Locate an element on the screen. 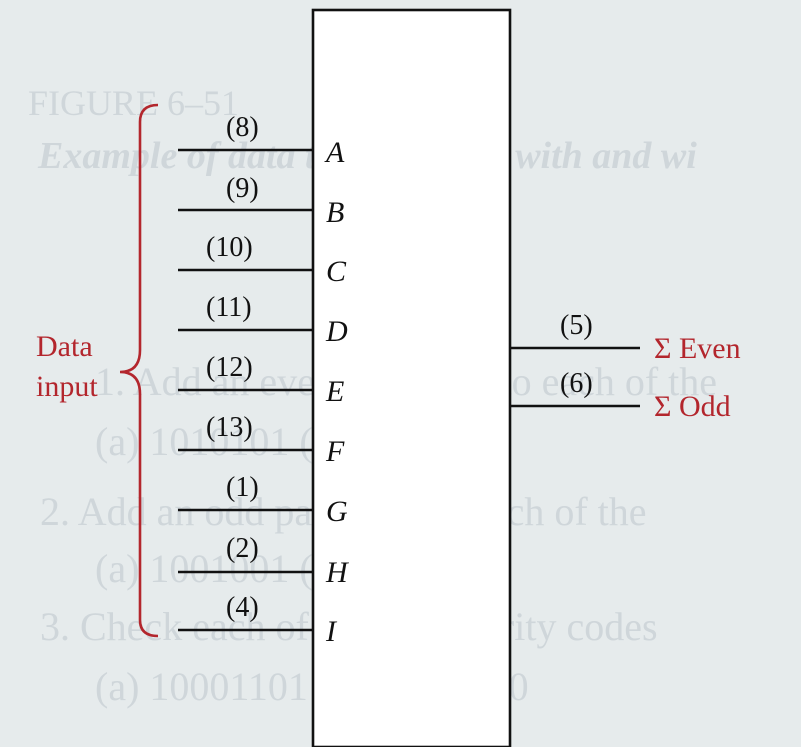 The height and width of the screenshot is (747, 801). input-pin-number: (4) is located at coordinates (242, 607).